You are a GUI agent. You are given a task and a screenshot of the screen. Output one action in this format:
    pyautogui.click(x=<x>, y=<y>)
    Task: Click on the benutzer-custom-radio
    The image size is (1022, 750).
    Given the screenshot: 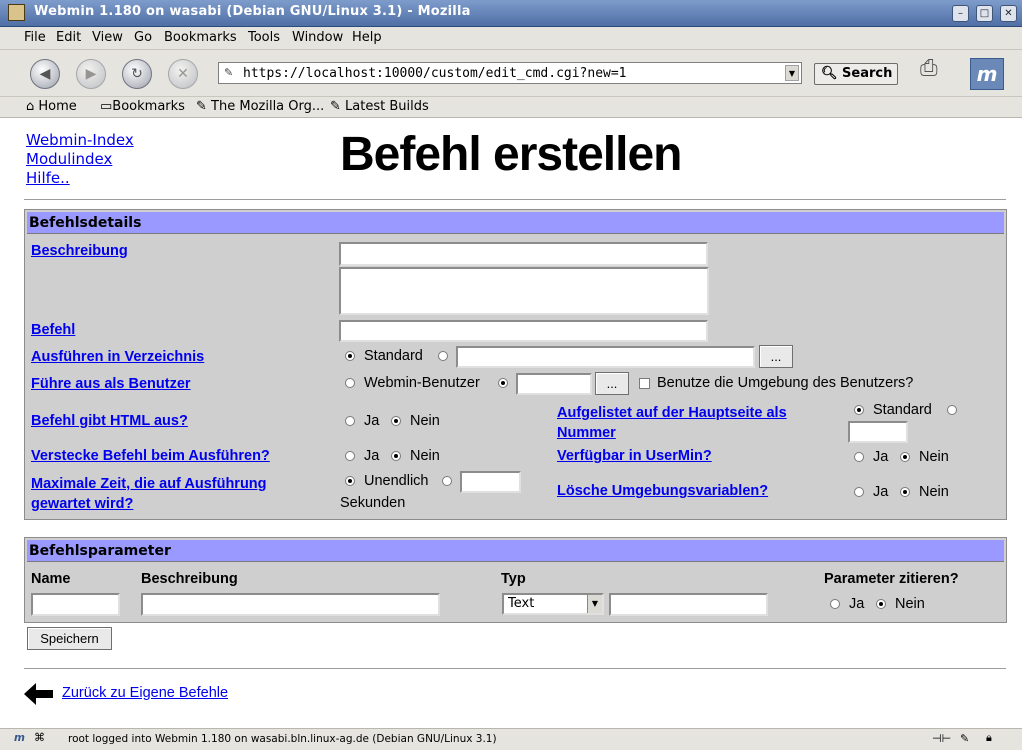 What is the action you would take?
    pyautogui.click(x=503, y=383)
    